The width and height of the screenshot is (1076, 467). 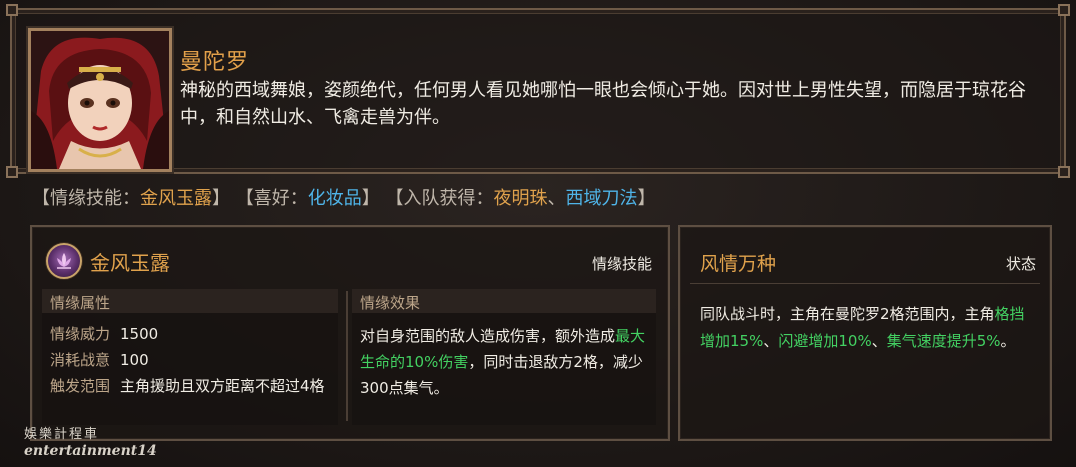 What do you see at coordinates (370, 198) in the screenshot?
I see `hobby-bracket-end: 】` at bounding box center [370, 198].